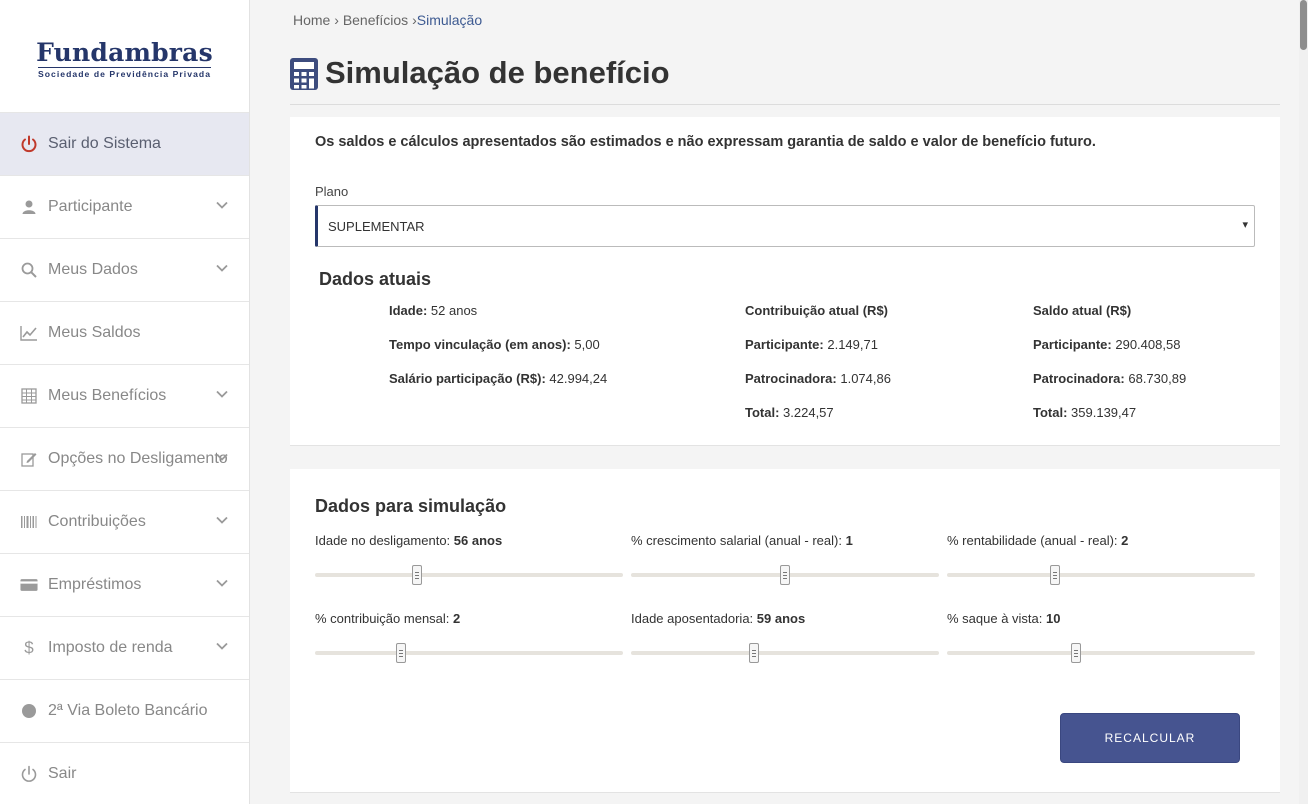 The width and height of the screenshot is (1308, 804). I want to click on sidebar-item-label: Sair, so click(62, 773).